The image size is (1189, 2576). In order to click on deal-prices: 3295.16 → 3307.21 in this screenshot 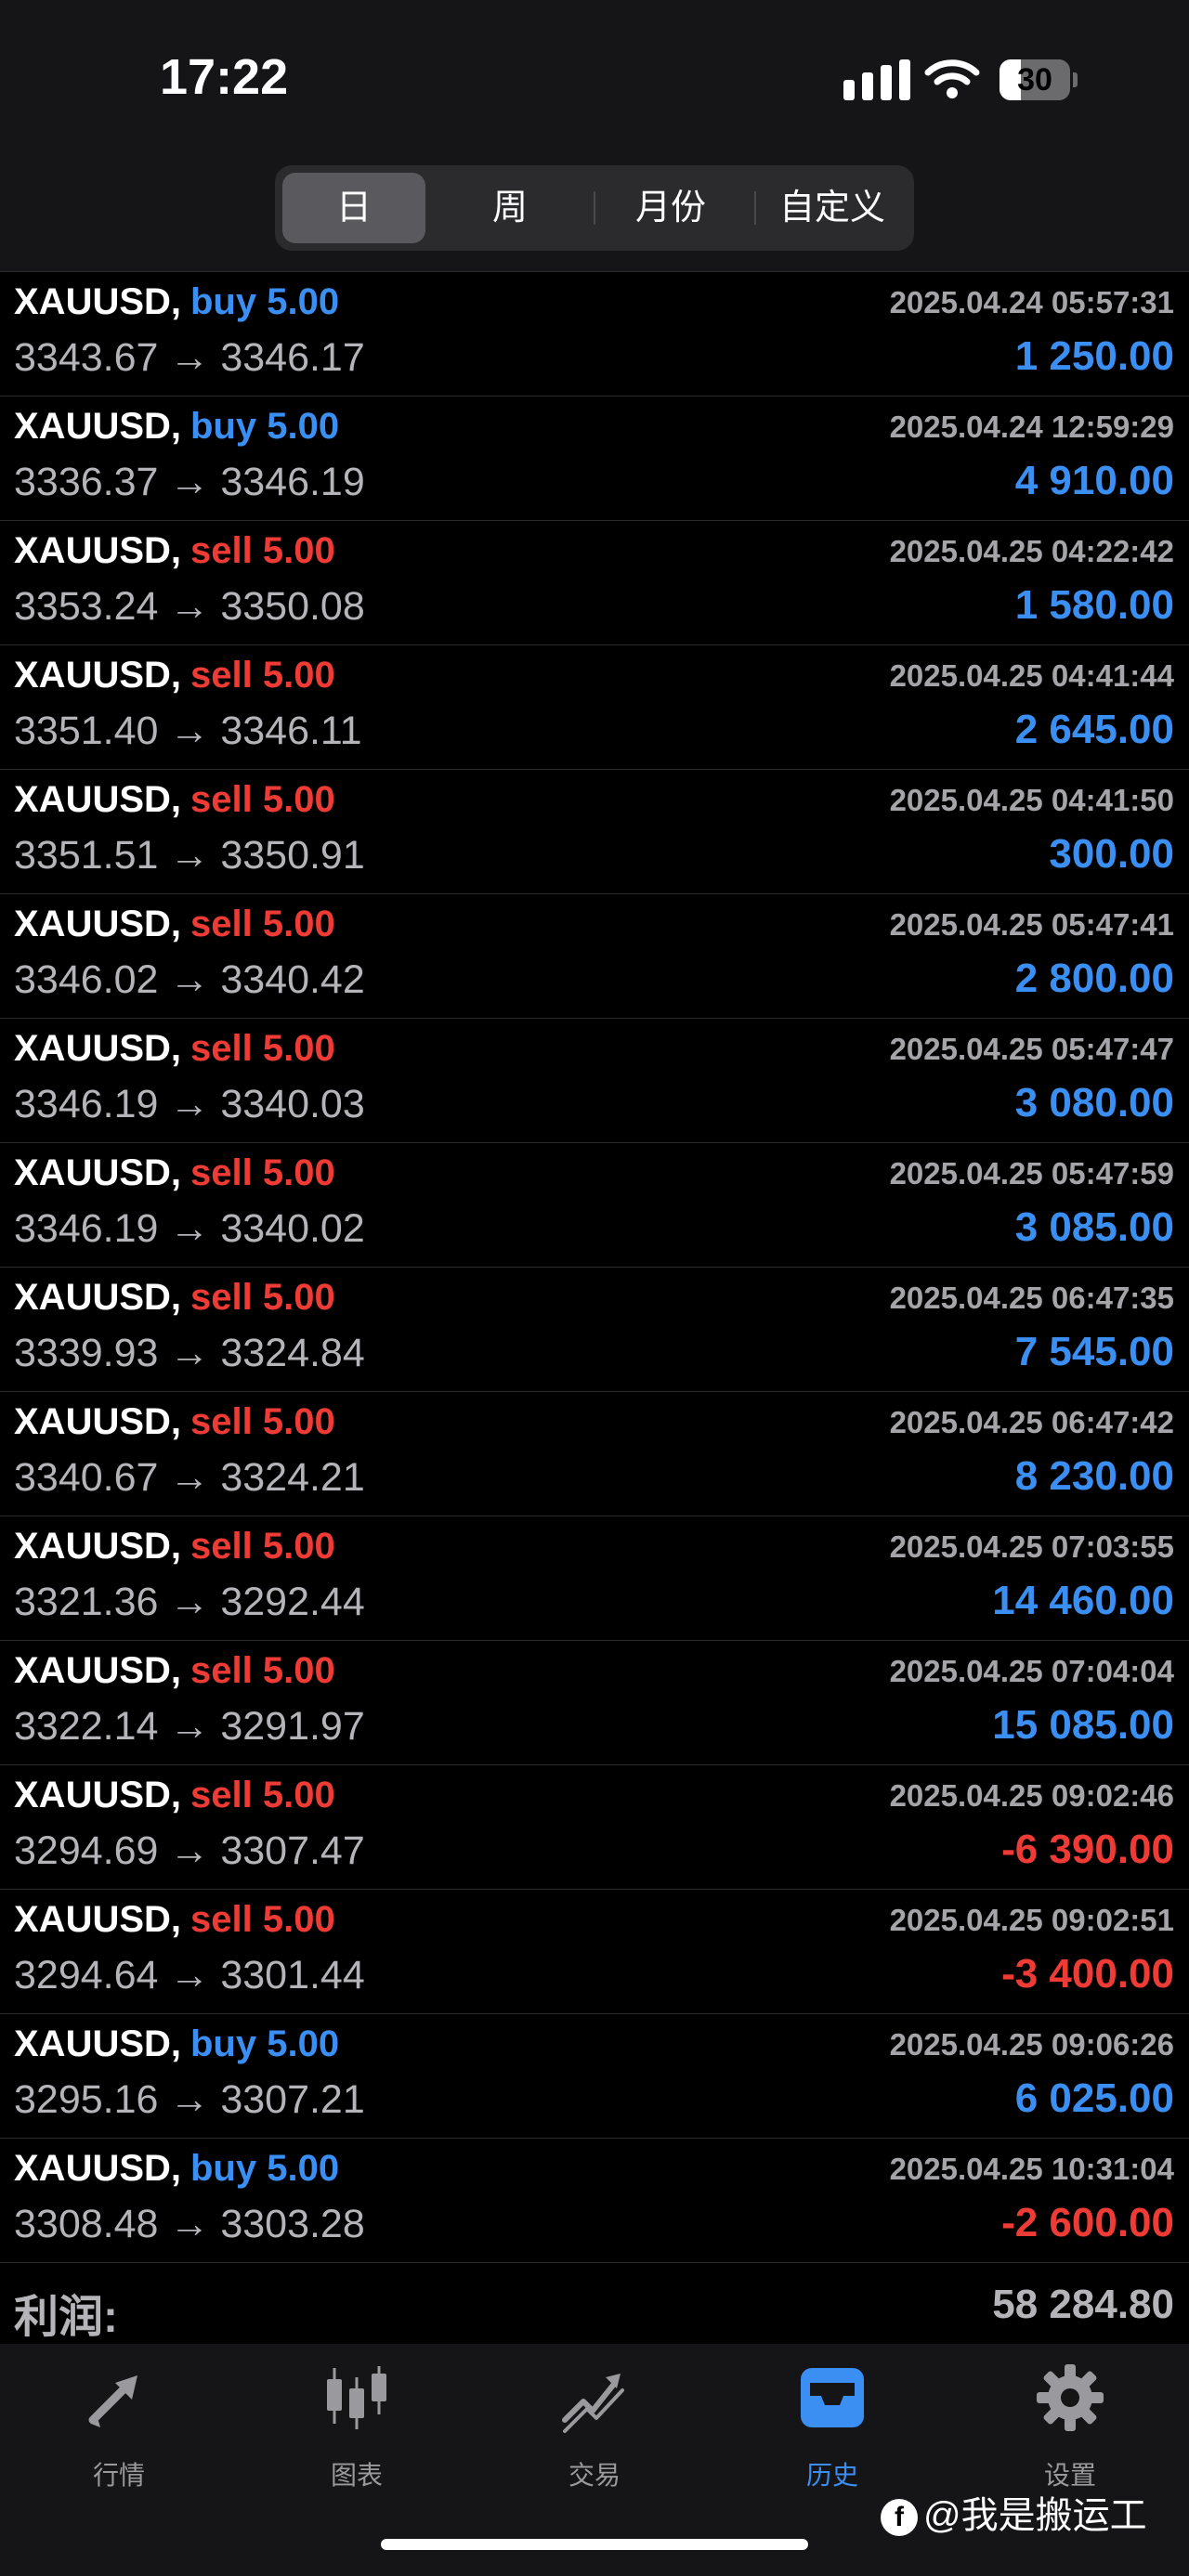, I will do `click(189, 2099)`.